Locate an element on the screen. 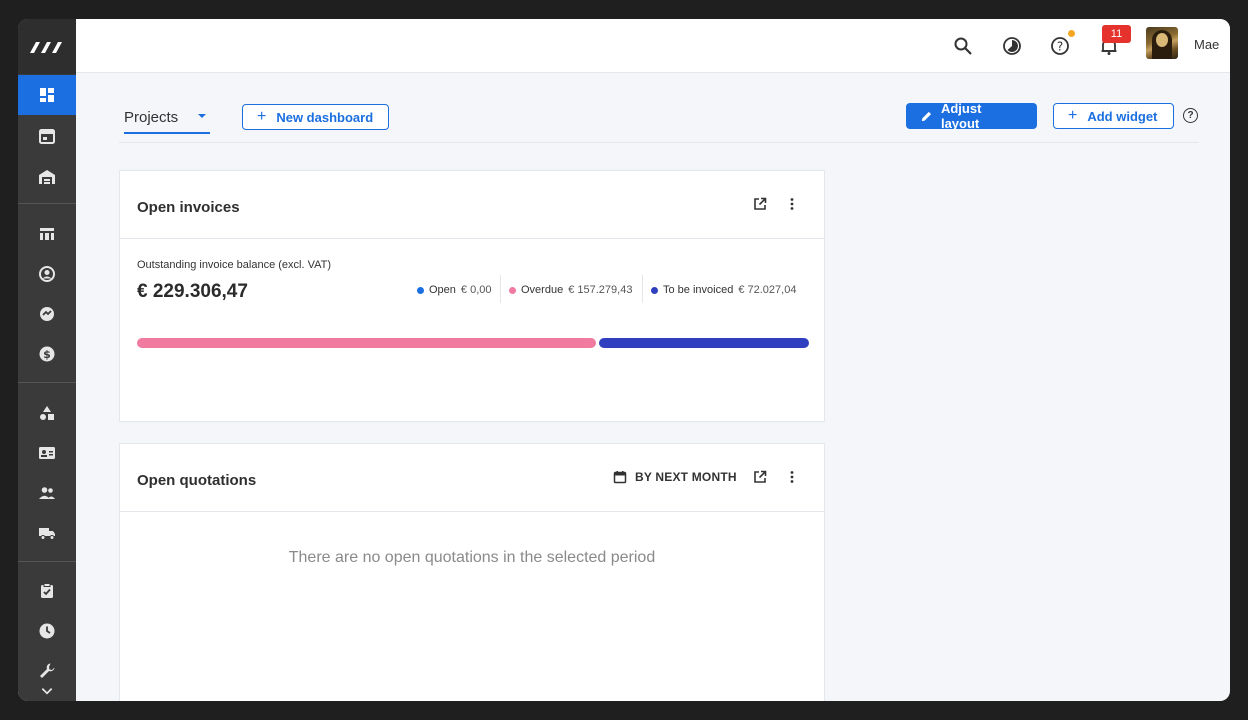 Image resolution: width=1248 pixels, height=720 pixels. logo-icon is located at coordinates (46, 47).